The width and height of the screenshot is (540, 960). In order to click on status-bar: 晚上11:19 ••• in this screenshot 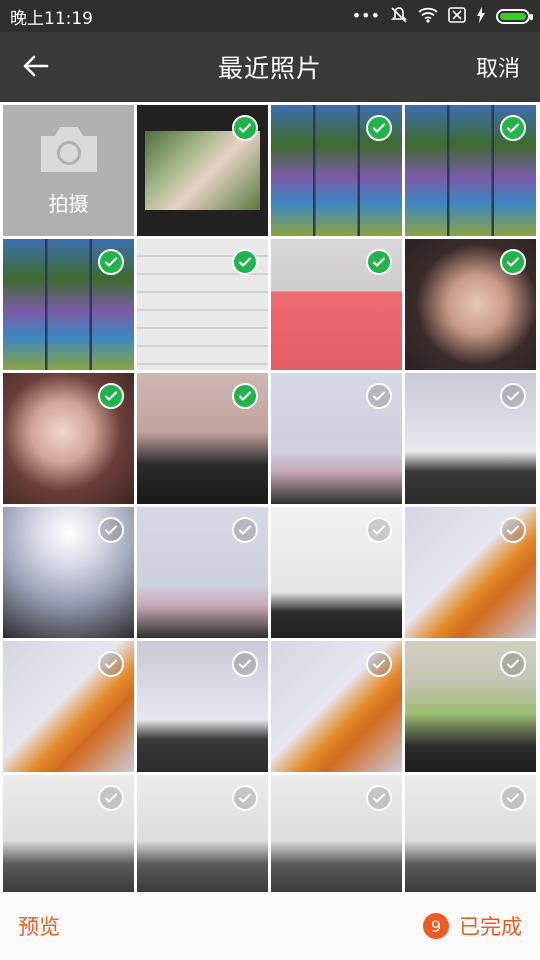, I will do `click(270, 16)`.